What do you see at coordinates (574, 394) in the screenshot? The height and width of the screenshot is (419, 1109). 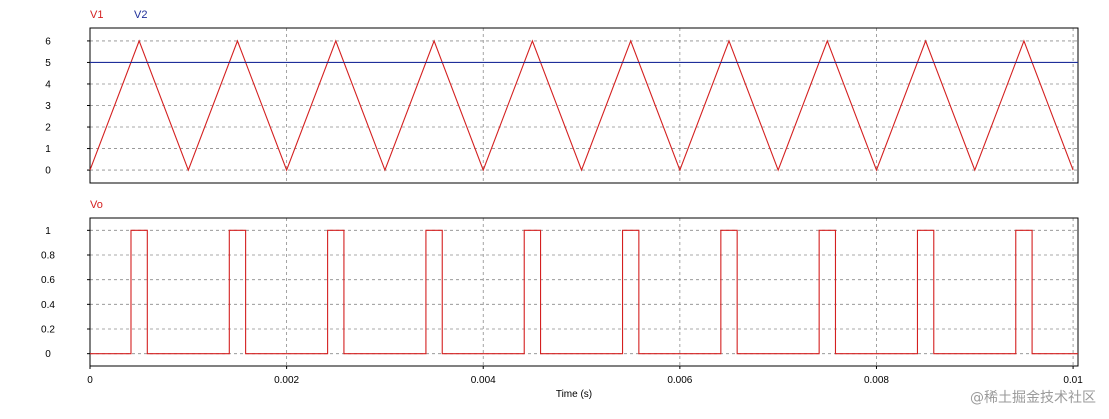 I see `x-axis-label: Time (s)` at bounding box center [574, 394].